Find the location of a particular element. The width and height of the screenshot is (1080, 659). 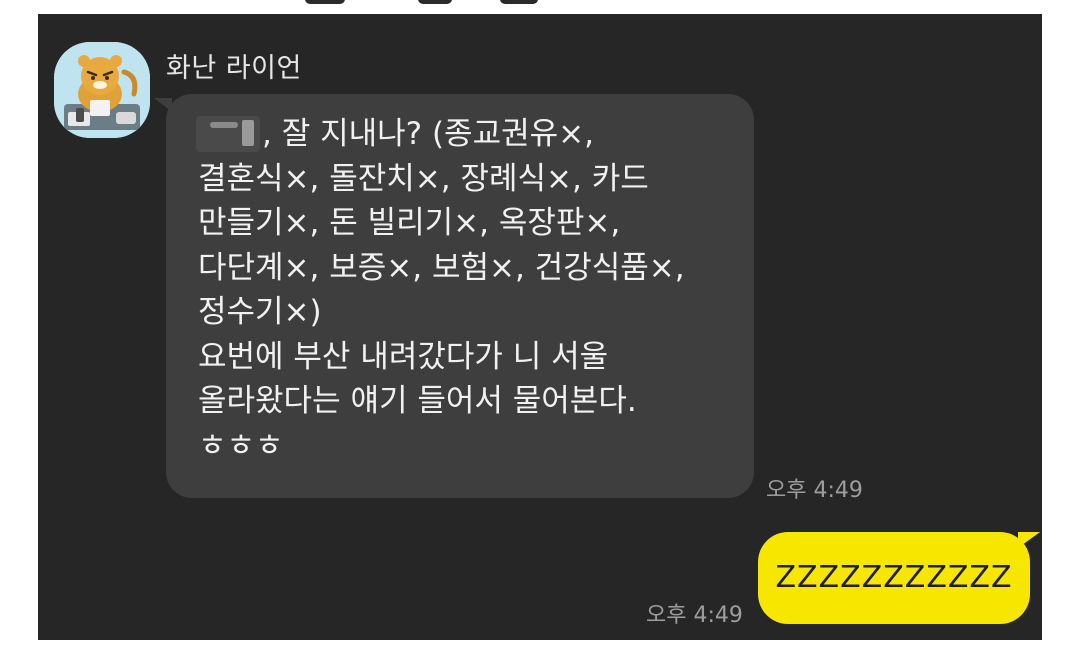

outgoing-message-text: ZZZZZZZZZZZ is located at coordinates (894, 577).